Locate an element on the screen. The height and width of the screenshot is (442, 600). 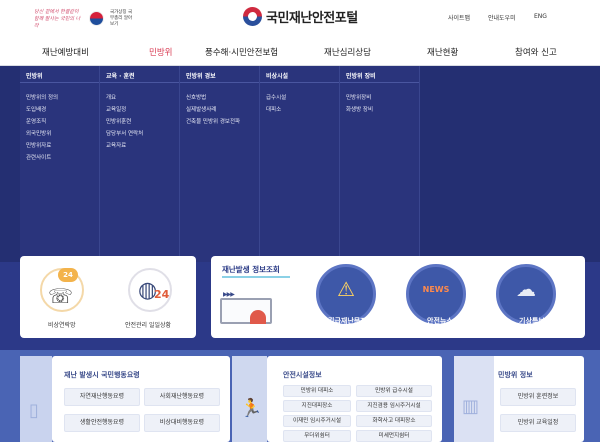
action-guide-title: 재난 발생시 국민행동요령 is located at coordinates (102, 375).